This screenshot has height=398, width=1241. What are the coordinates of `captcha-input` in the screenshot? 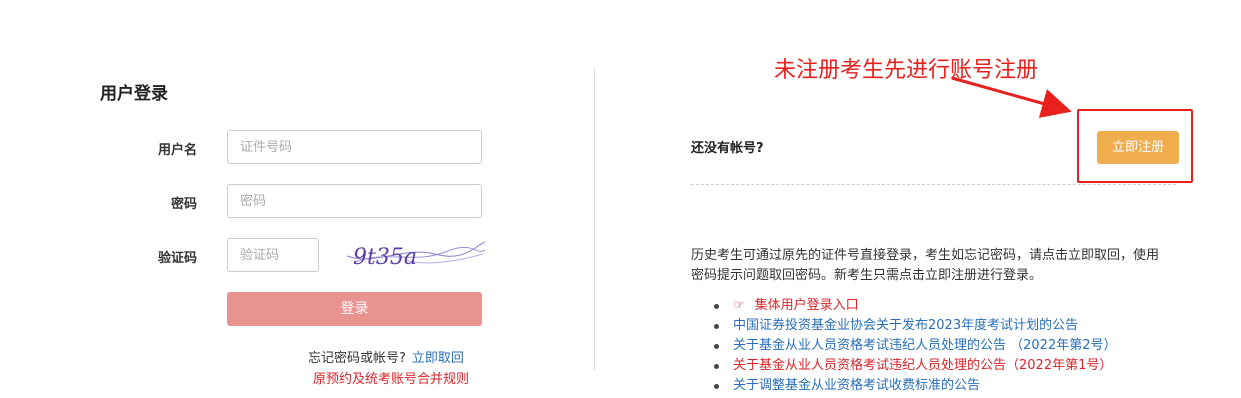 It's located at (273, 255).